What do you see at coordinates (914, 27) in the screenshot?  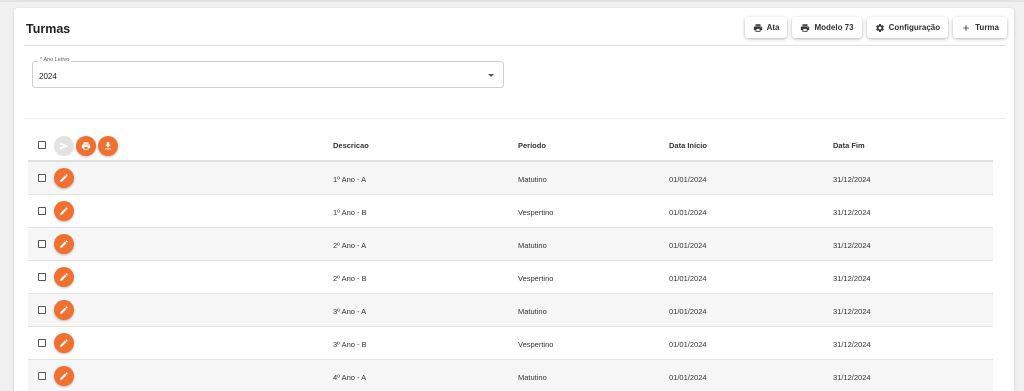 I see `configuracao-button-label: Configuração` at bounding box center [914, 27].